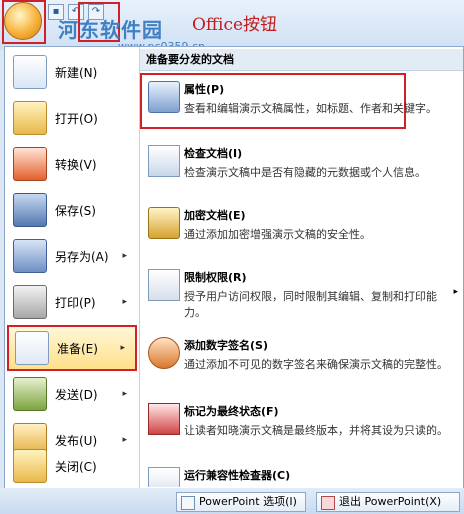  Describe the element at coordinates (328, 503) in the screenshot. I see `exit-icon` at that location.